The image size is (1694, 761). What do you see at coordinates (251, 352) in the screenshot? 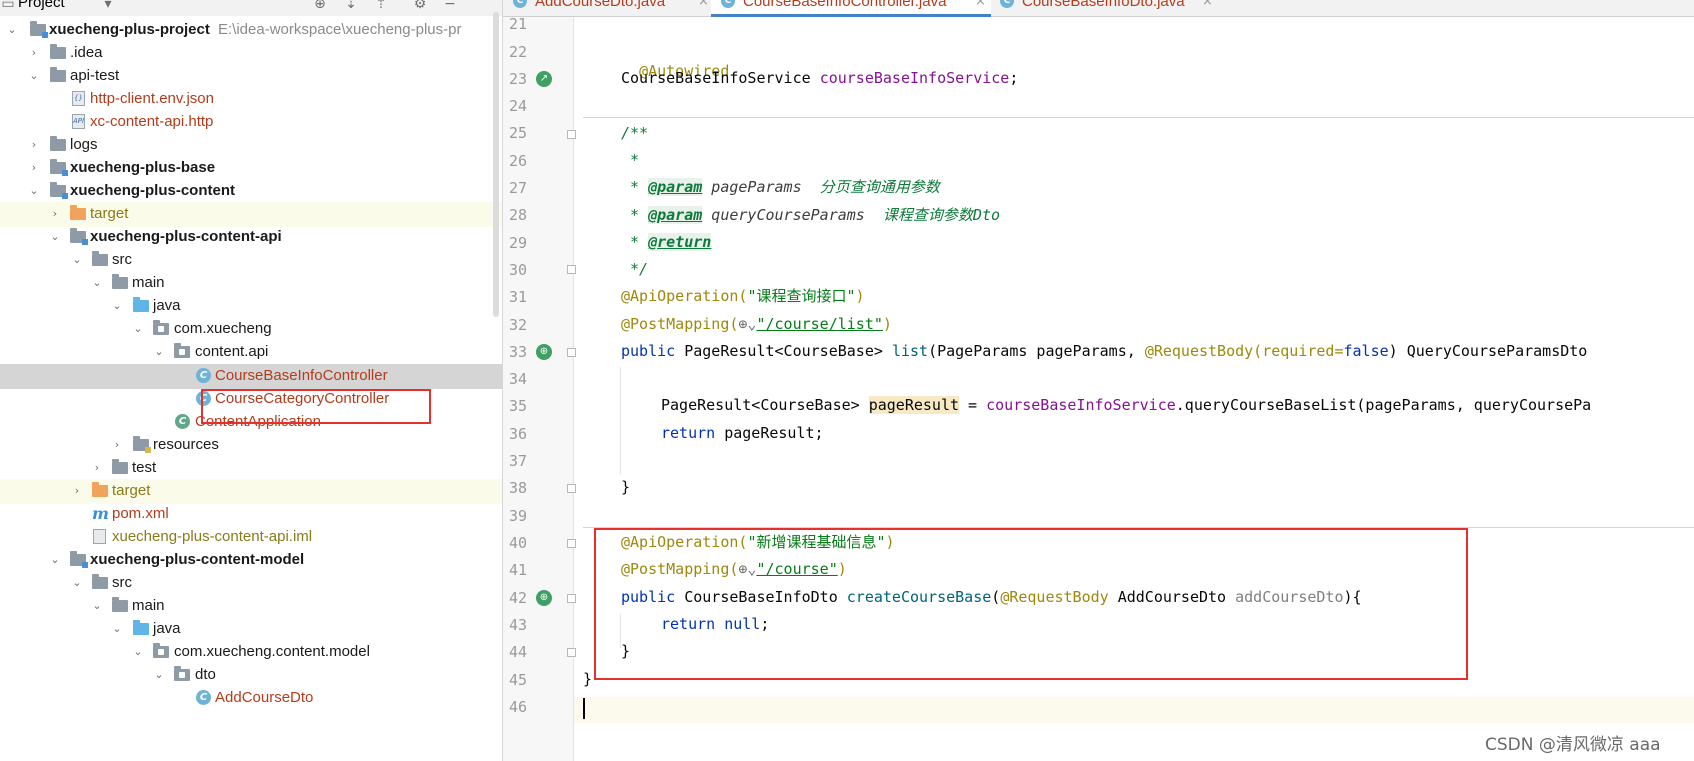
I see `tree-node-content-api: ⌄ content.api` at bounding box center [251, 352].